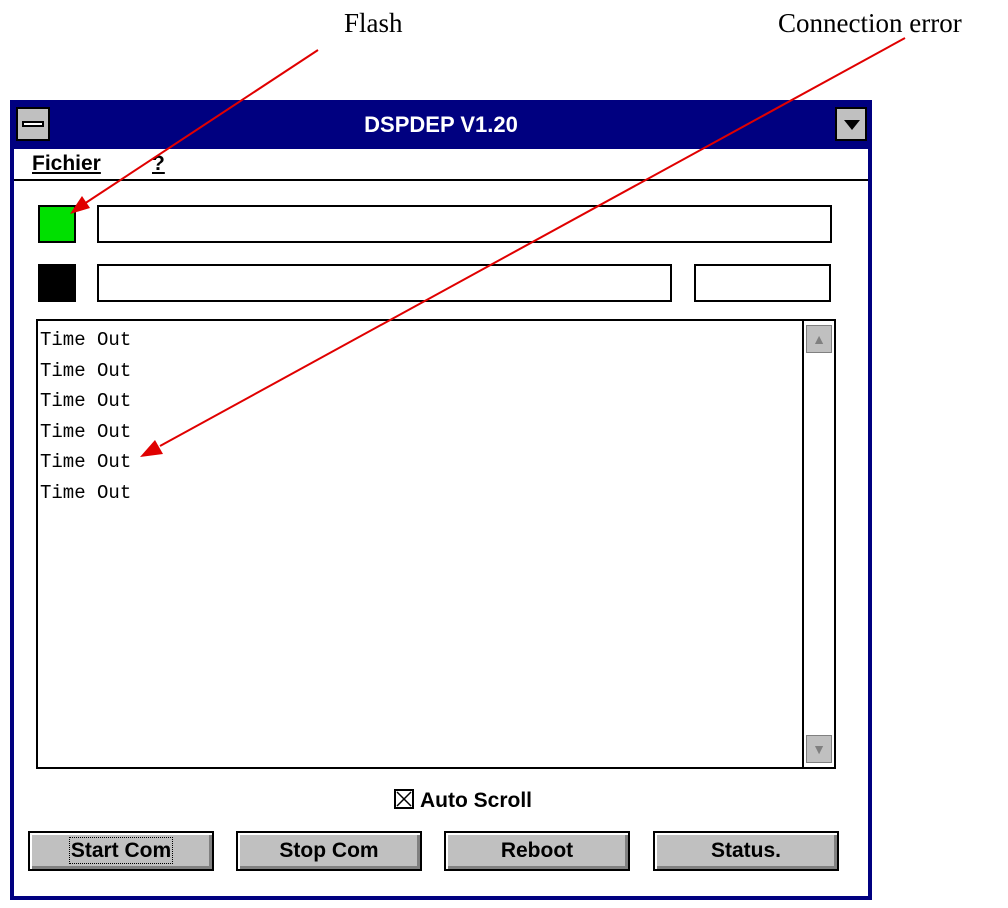 The height and width of the screenshot is (908, 1008). I want to click on flash-arrow, so click(201, 127).